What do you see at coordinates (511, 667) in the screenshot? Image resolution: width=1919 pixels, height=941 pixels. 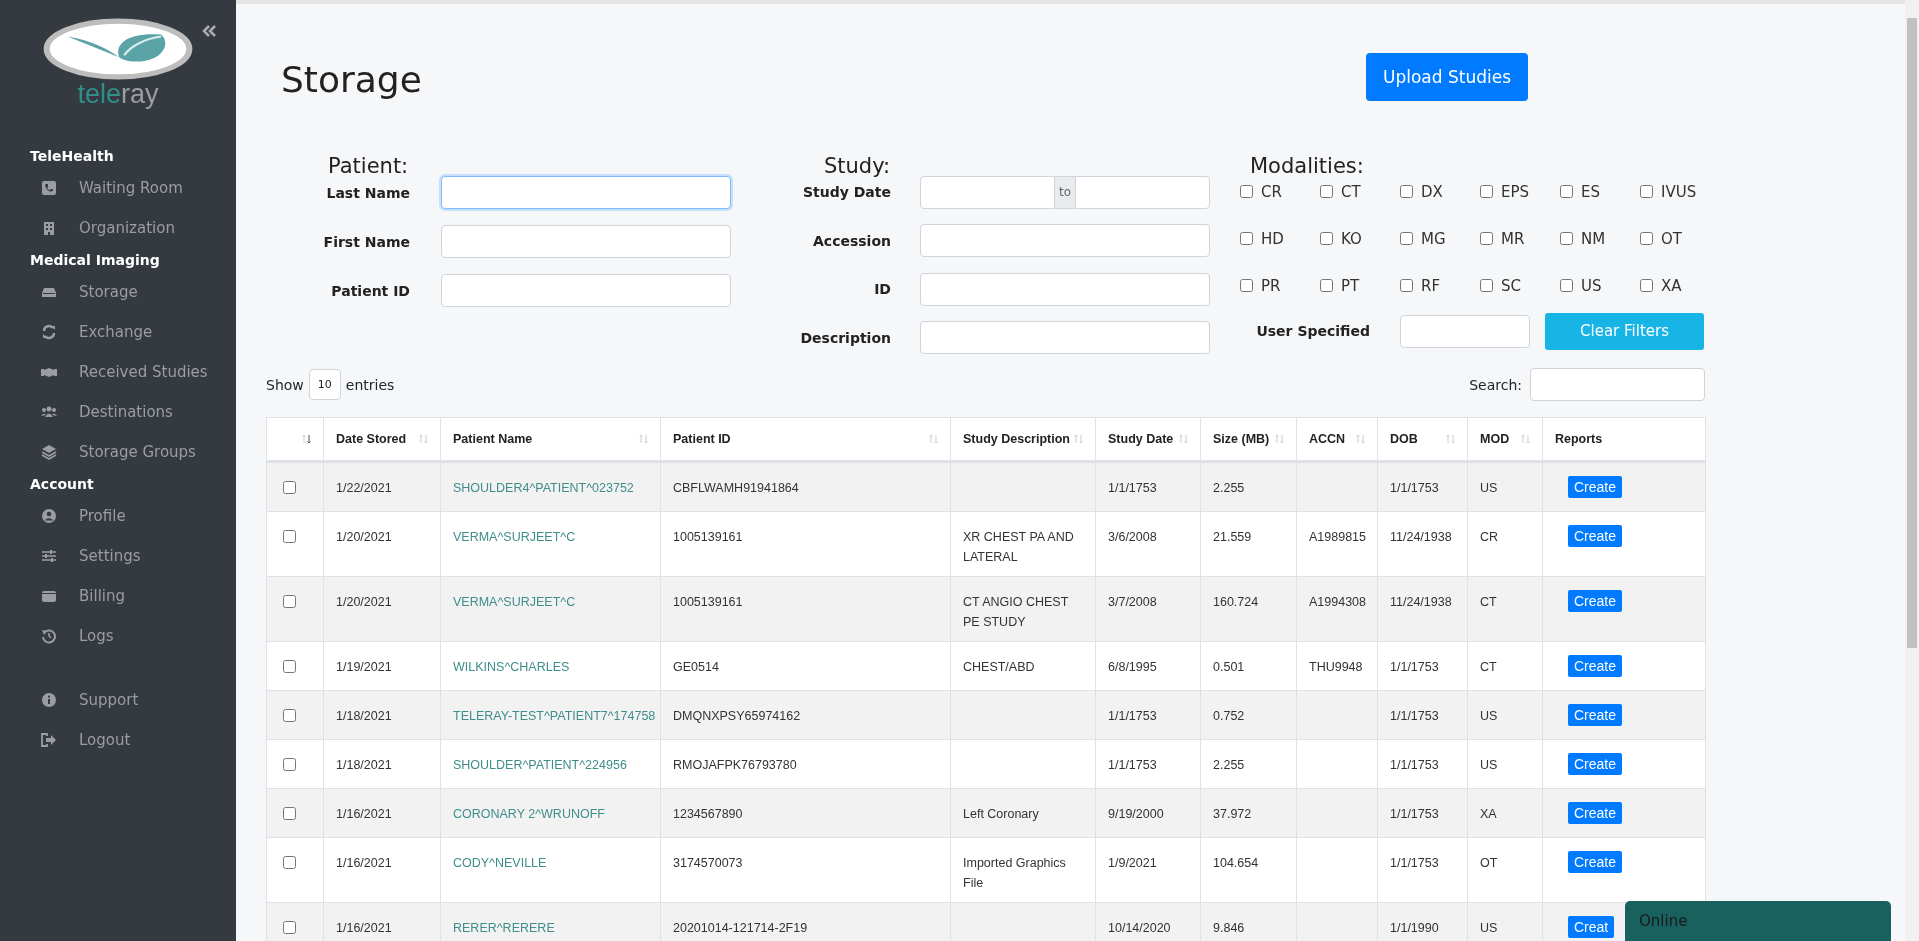 I see `patient-link: WILKINS^CHARLES` at bounding box center [511, 667].